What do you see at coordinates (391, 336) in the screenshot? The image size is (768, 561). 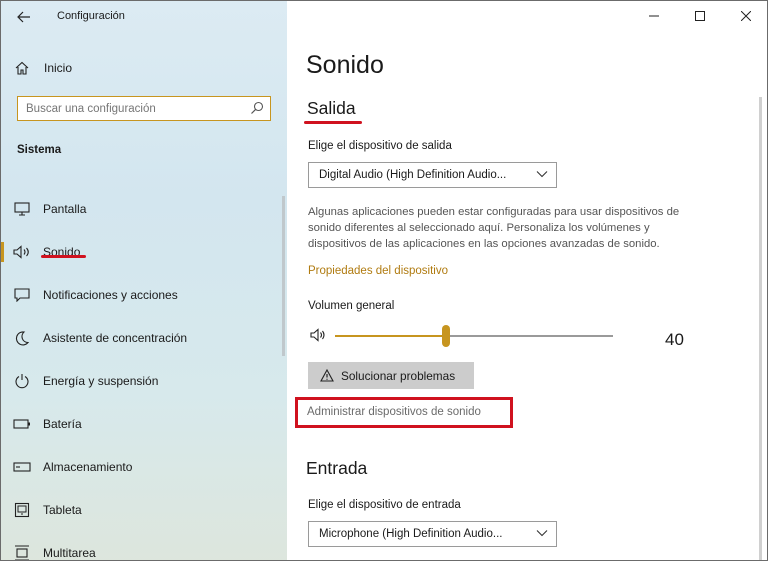 I see `volume-slider-fill` at bounding box center [391, 336].